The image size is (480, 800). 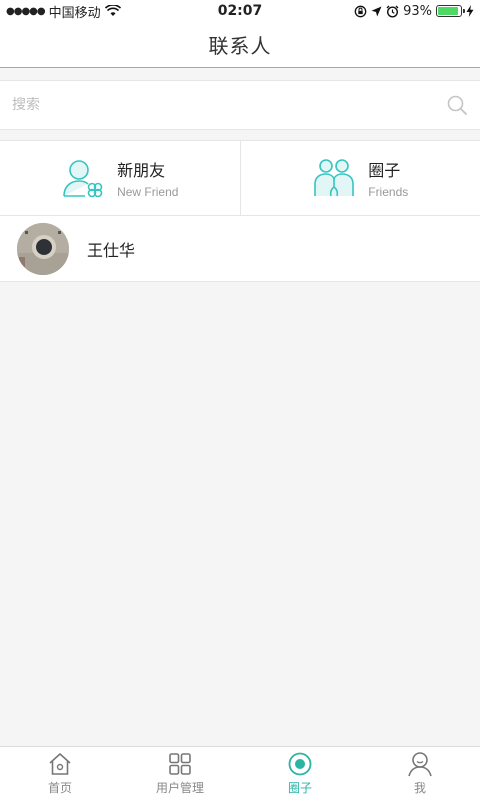 I want to click on tab-user-management: 用户管理, so click(x=180, y=773).